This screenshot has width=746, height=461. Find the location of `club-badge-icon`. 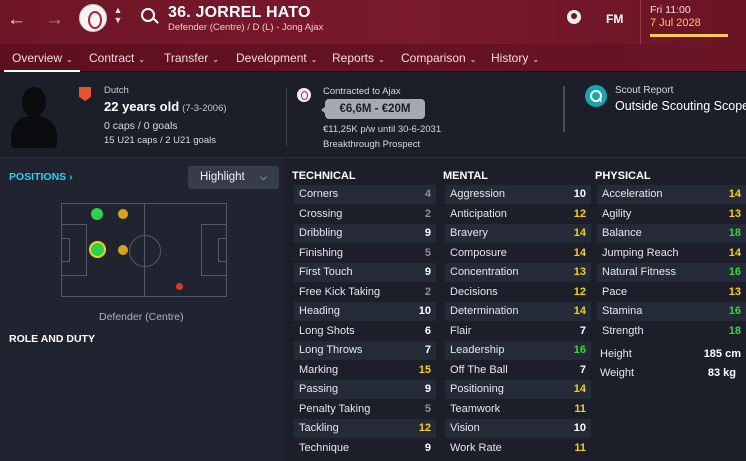

club-badge-icon is located at coordinates (93, 18).